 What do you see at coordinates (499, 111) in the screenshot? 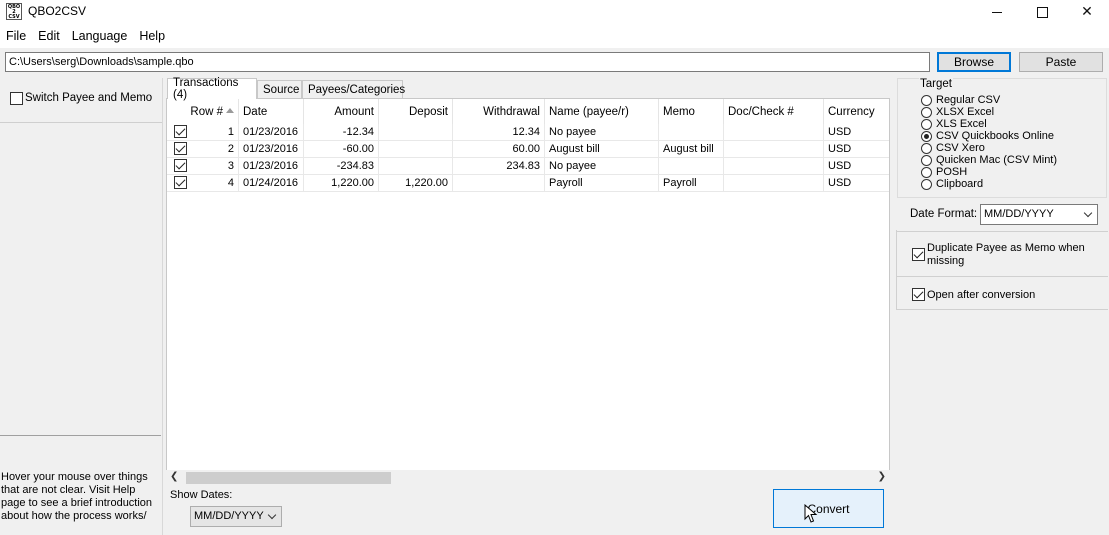
I see `column-header-withdrawal: Withdrawal` at bounding box center [499, 111].